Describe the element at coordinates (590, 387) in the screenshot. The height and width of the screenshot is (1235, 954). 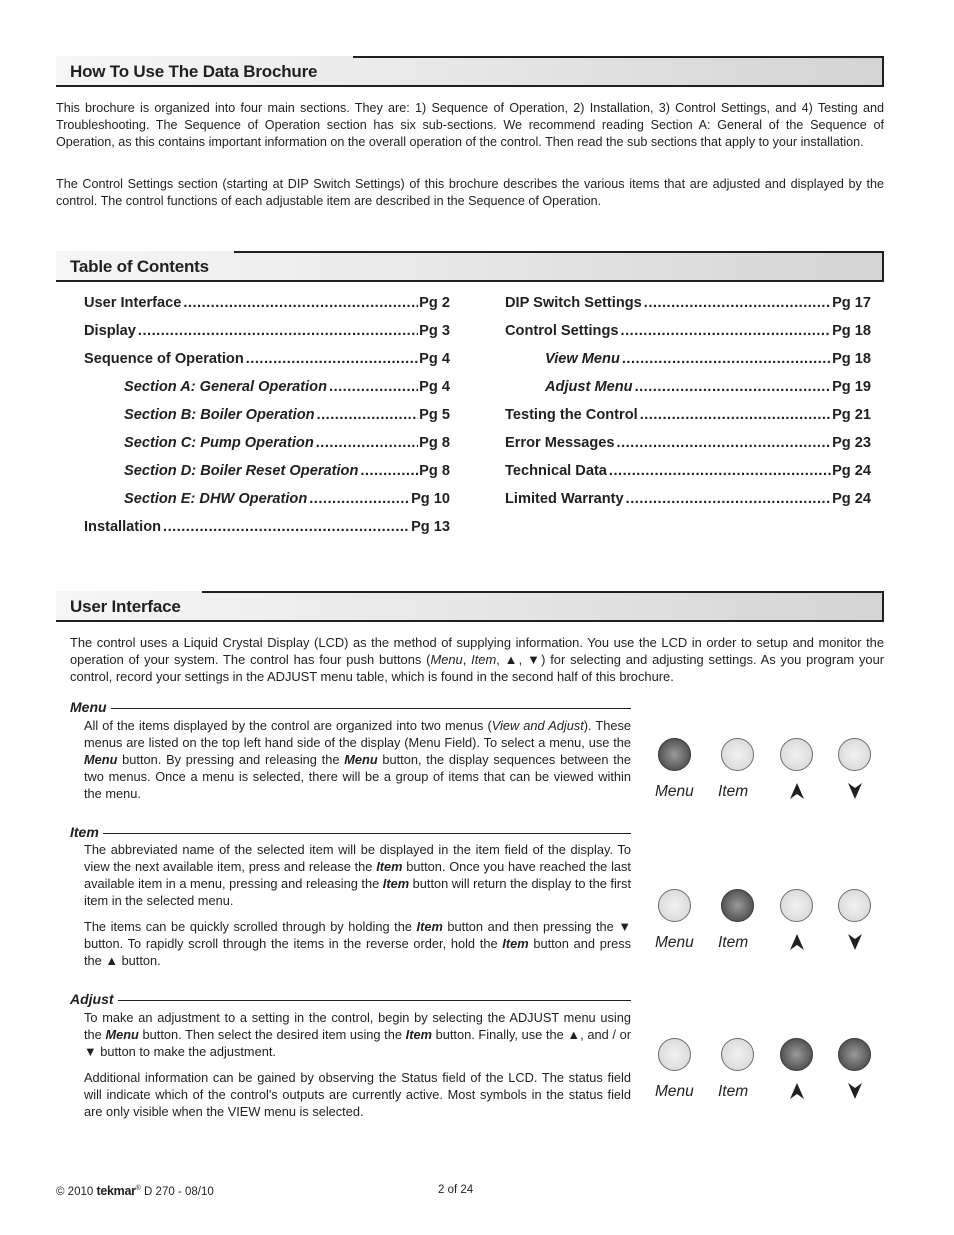
I see `toc-entry-label: Adjust Menu` at that location.